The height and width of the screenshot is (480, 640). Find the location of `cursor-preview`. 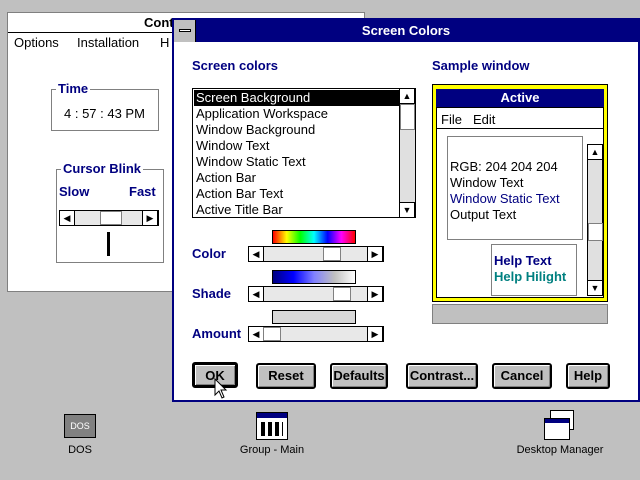

cursor-preview is located at coordinates (108, 244).